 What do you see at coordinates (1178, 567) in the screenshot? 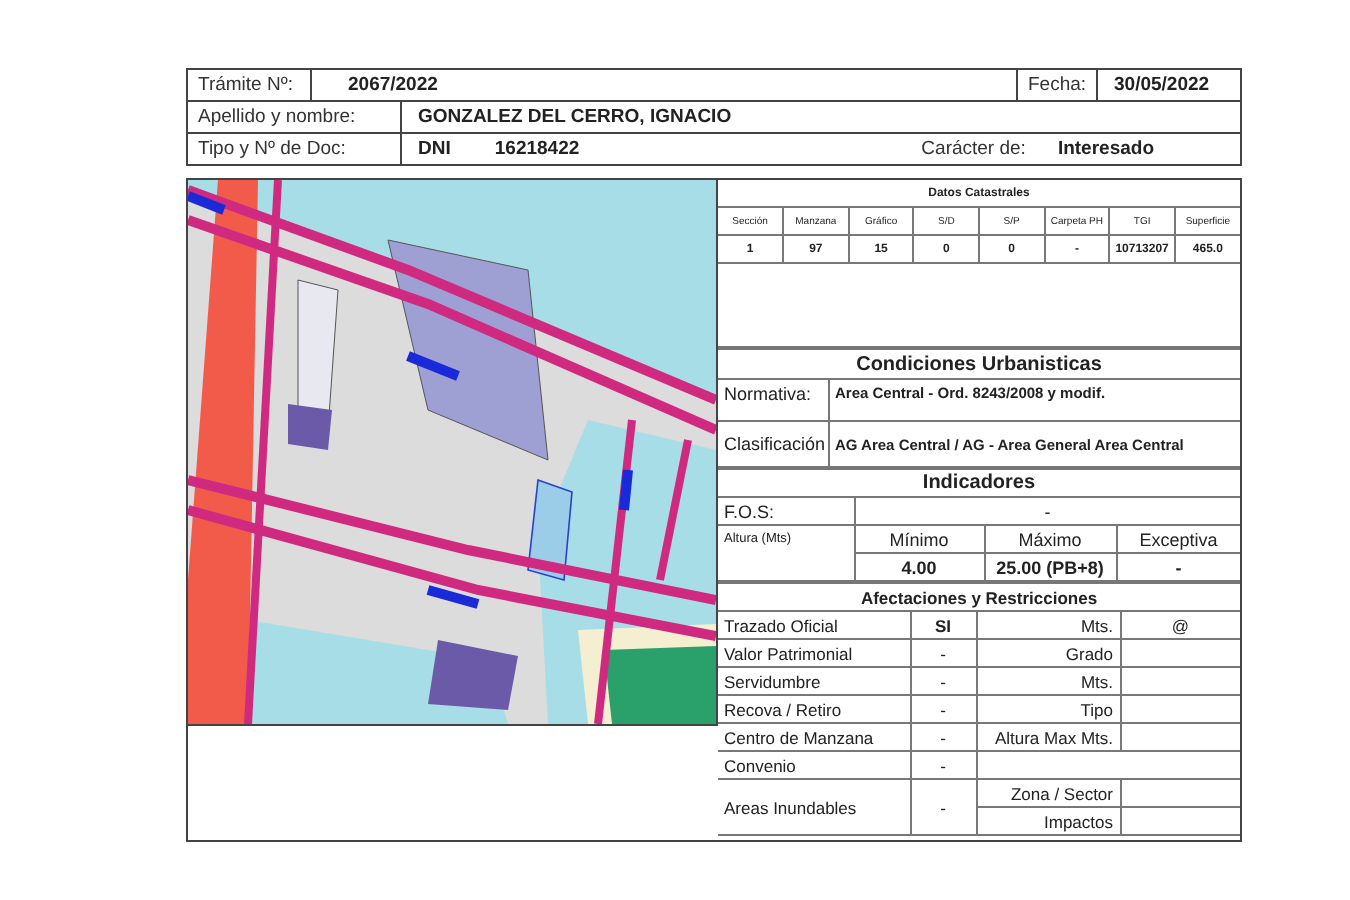
I see `table-cell: -` at bounding box center [1178, 567].